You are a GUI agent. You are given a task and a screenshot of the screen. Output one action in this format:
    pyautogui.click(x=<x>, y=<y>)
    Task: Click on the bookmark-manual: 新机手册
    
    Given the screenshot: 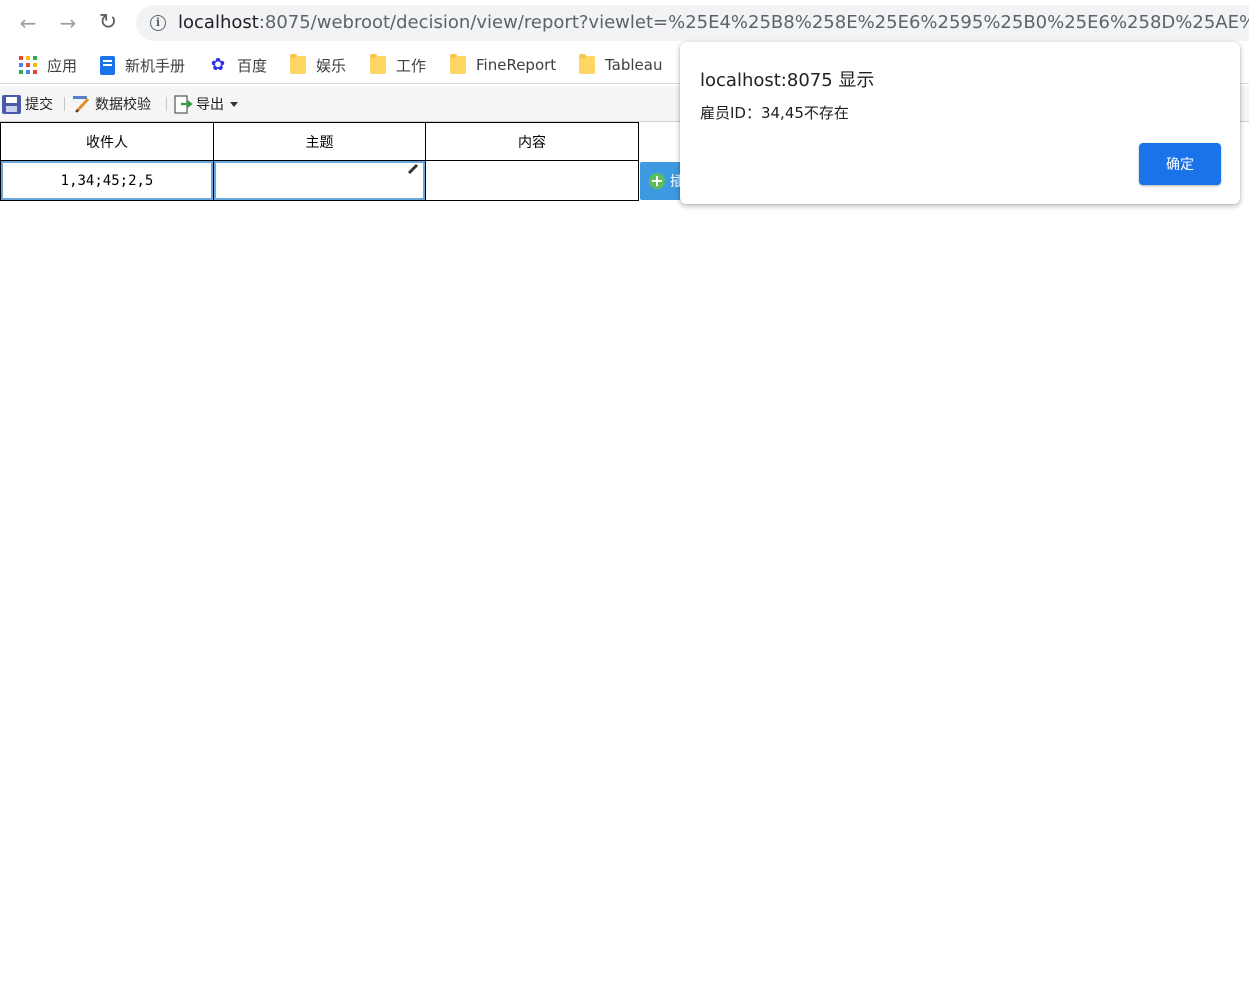 What is the action you would take?
    pyautogui.click(x=142, y=65)
    